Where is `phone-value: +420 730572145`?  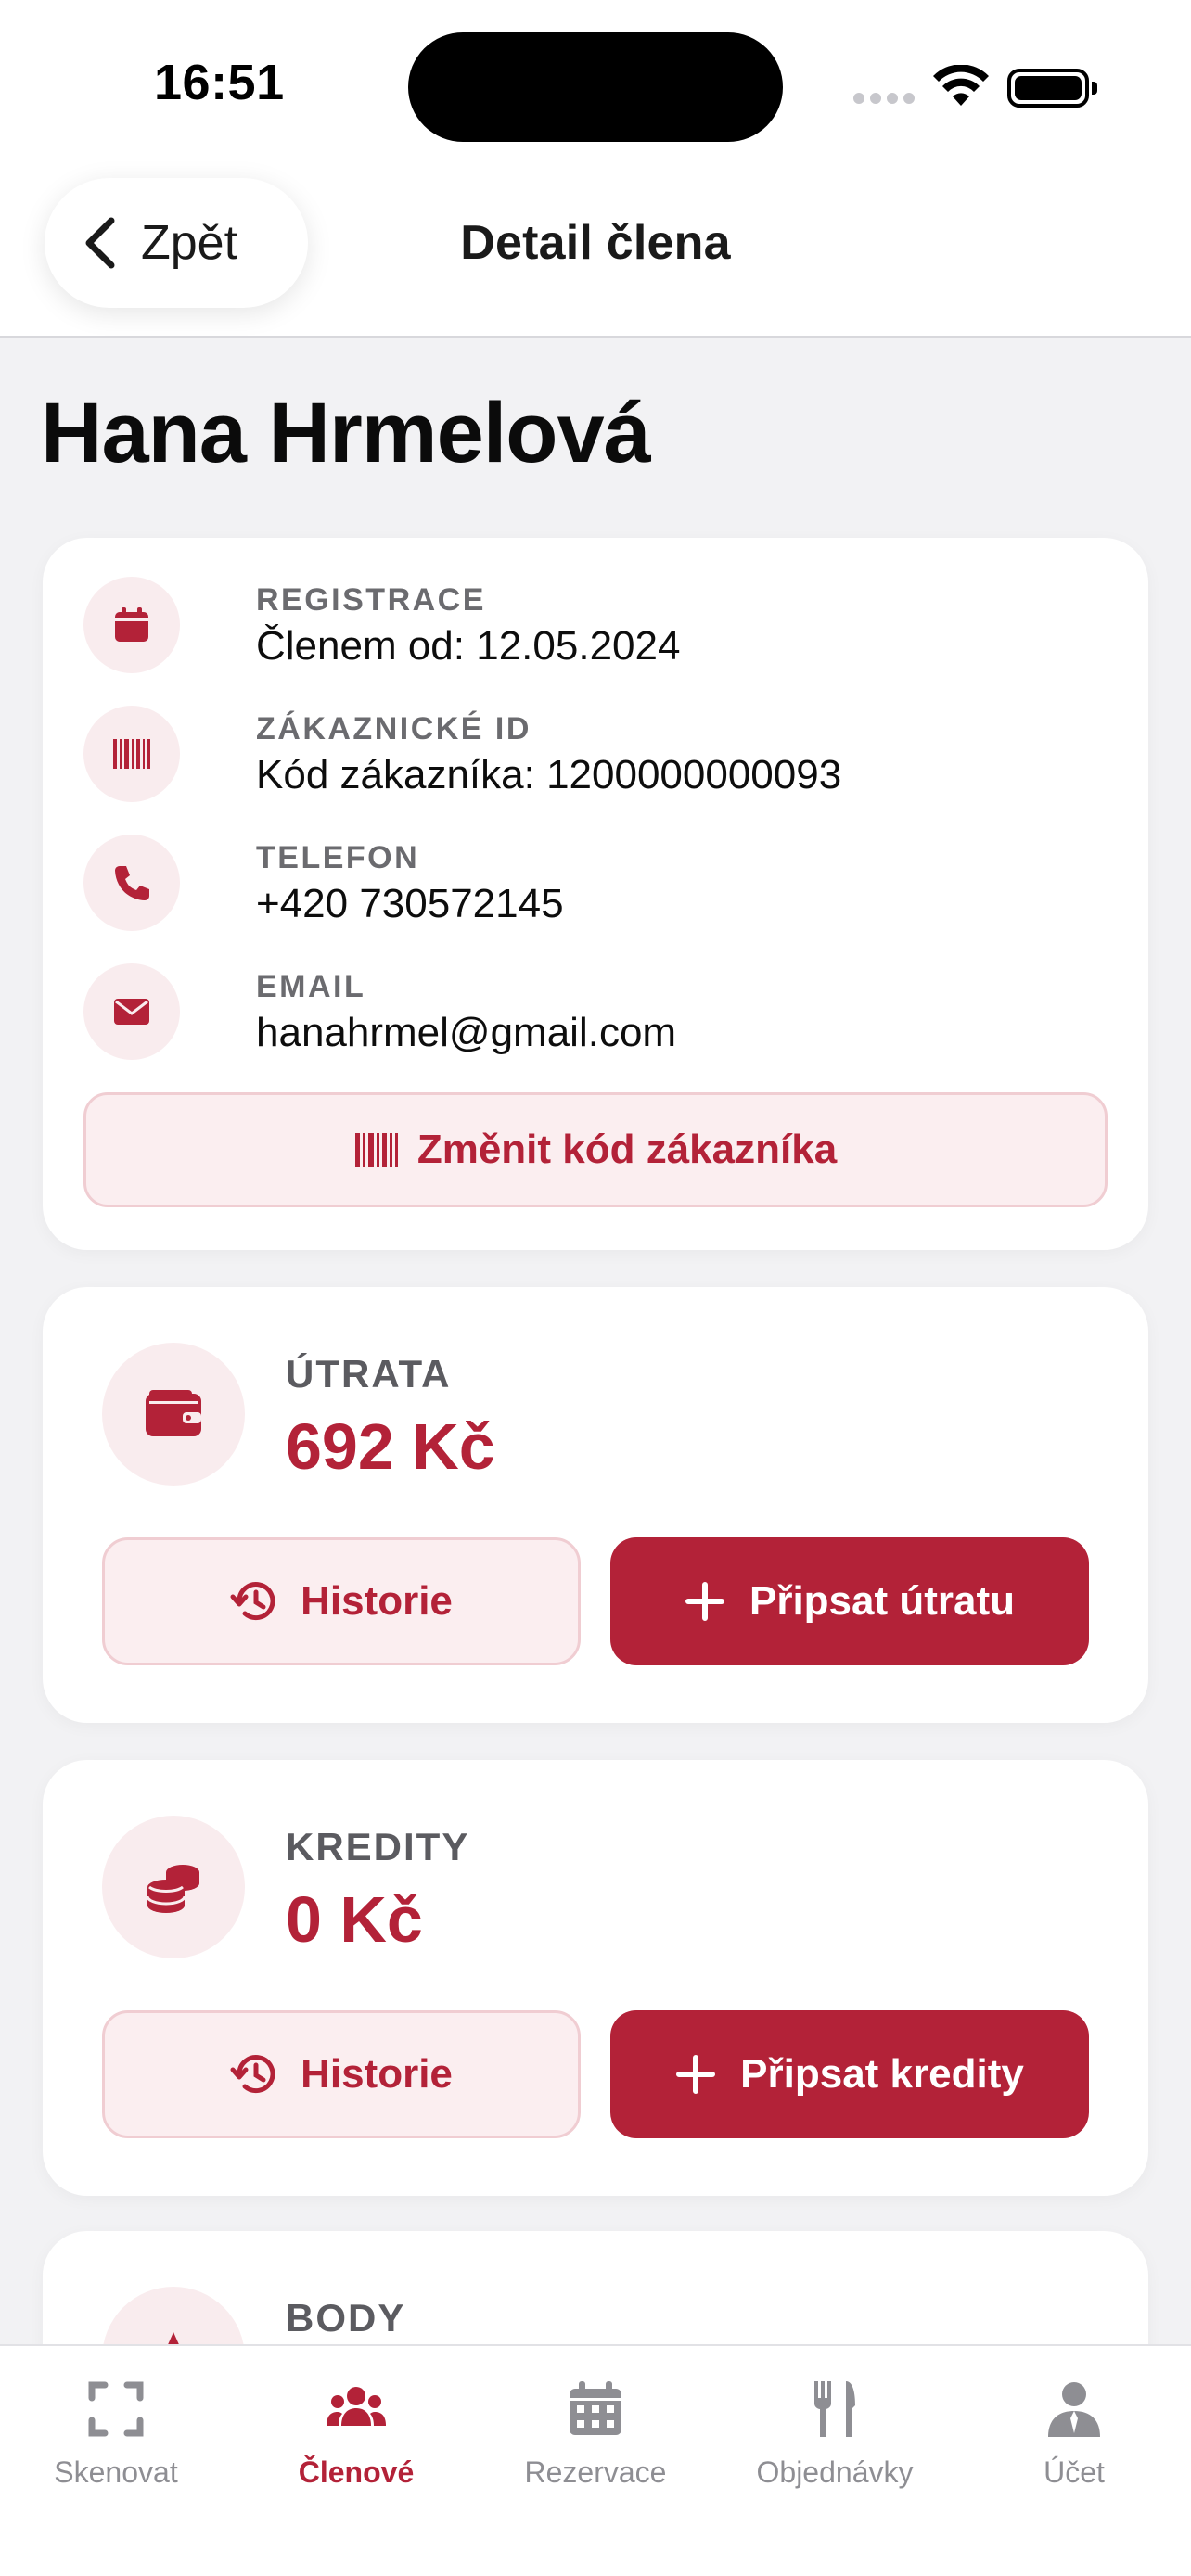
phone-value: +420 730572145 is located at coordinates (410, 904).